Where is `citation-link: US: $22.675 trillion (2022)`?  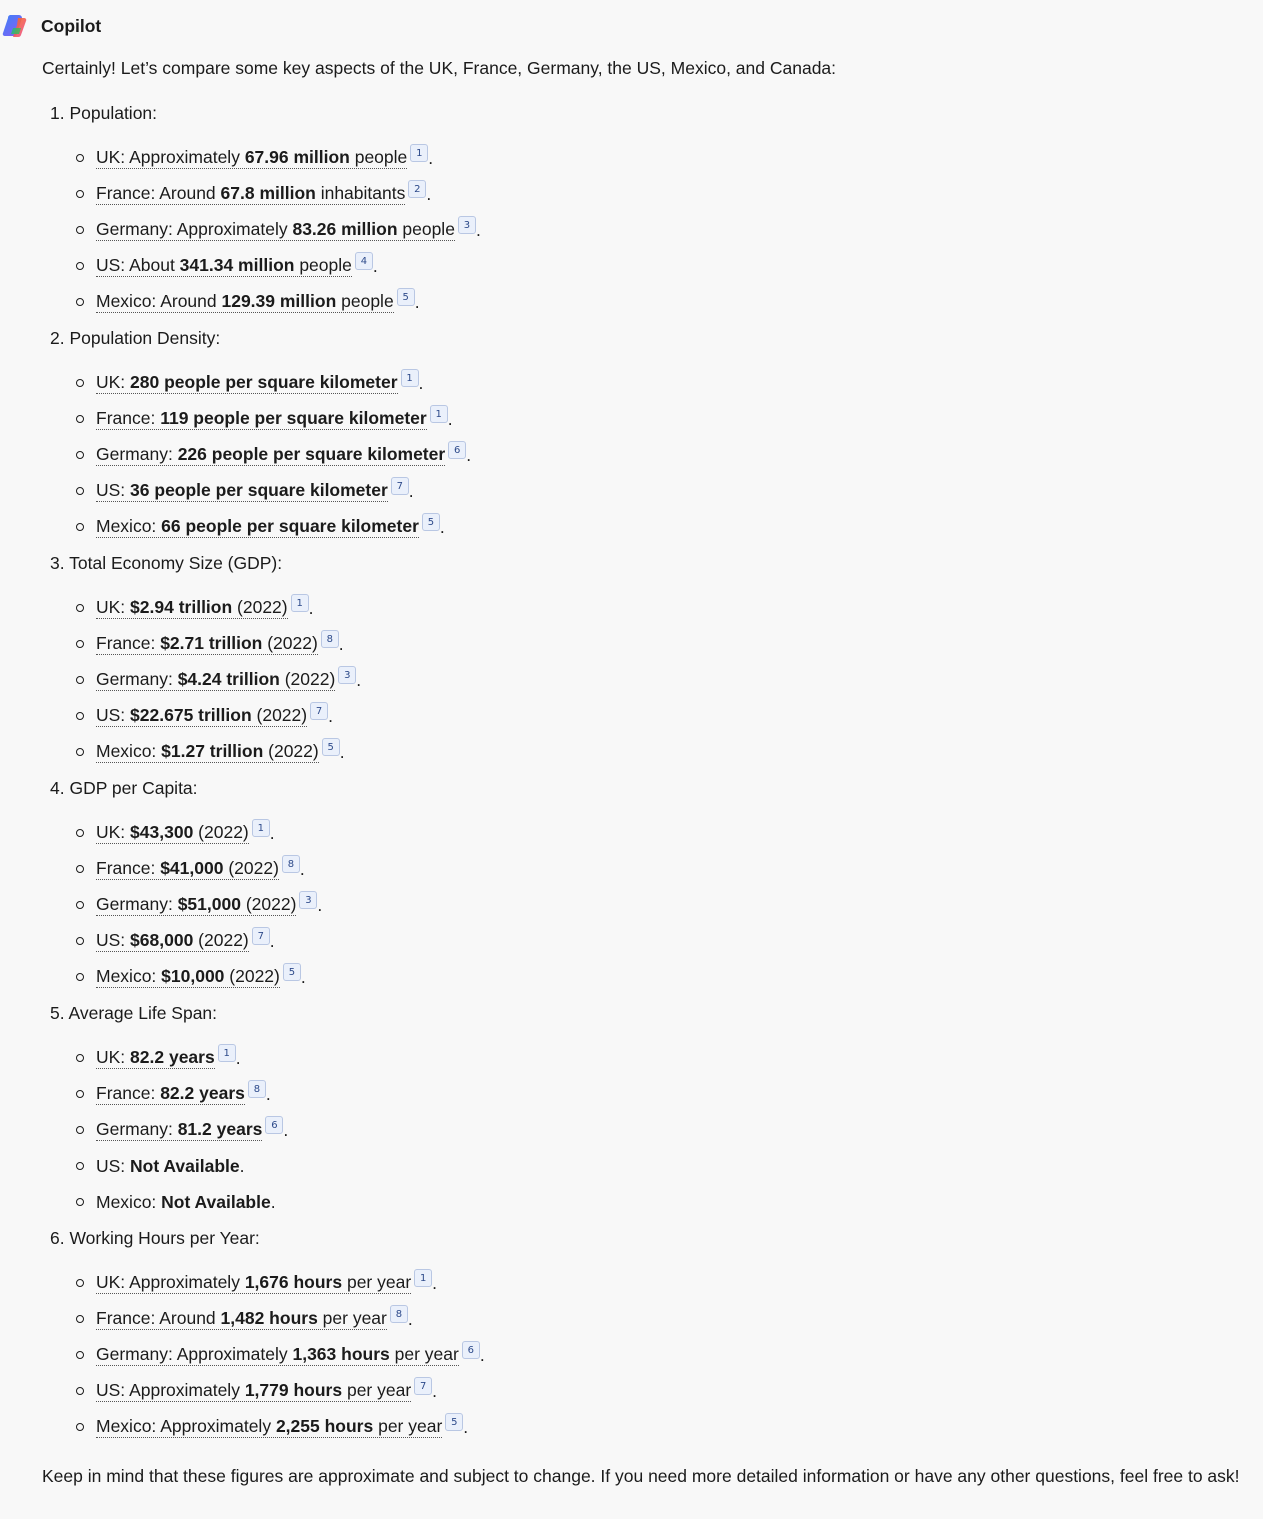 citation-link: US: $22.675 trillion (2022) is located at coordinates (202, 716).